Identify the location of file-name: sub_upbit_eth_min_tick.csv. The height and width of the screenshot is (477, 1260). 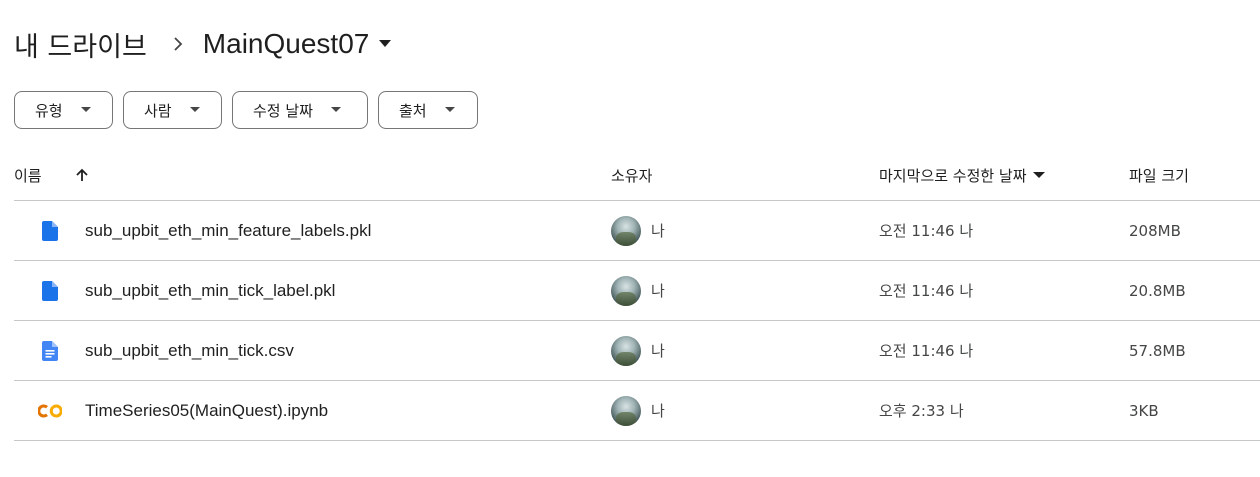
(189, 350).